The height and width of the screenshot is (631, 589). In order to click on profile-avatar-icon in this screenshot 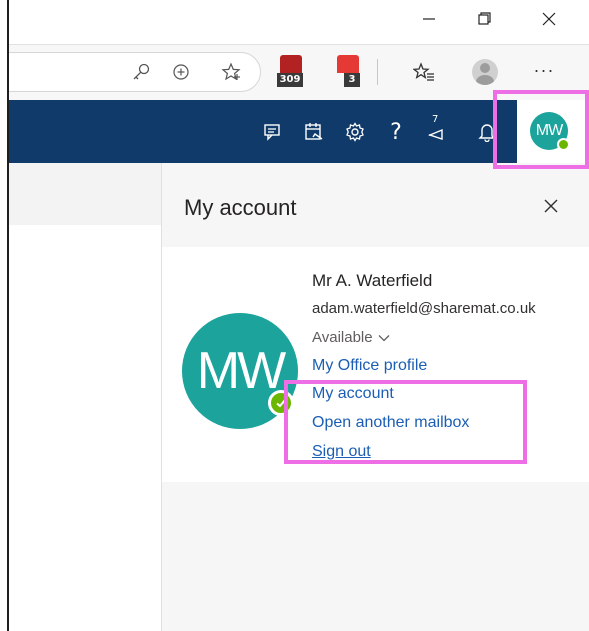, I will do `click(485, 72)`.